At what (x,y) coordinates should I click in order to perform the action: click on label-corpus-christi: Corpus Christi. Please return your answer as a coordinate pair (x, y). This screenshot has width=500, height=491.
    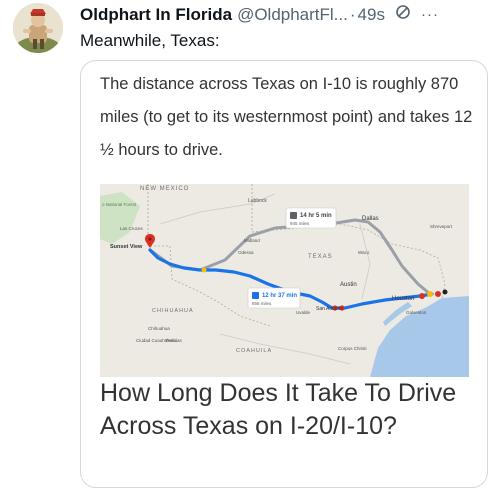
    Looking at the image, I should click on (352, 348).